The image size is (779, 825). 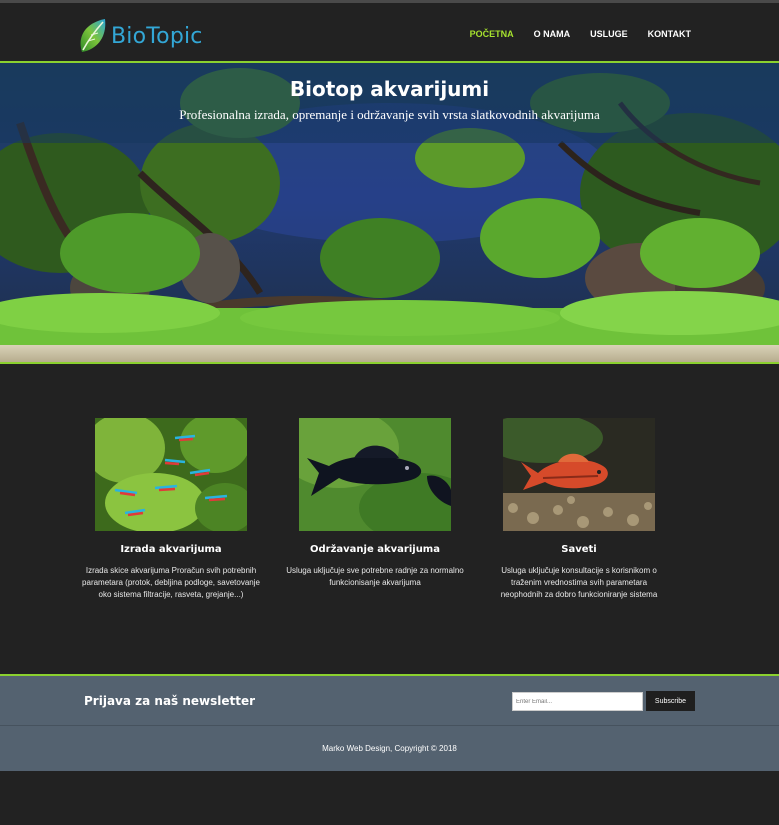 I want to click on main-nav: POČETNA O NAMA USLUGE KONTAKT, so click(x=570, y=34).